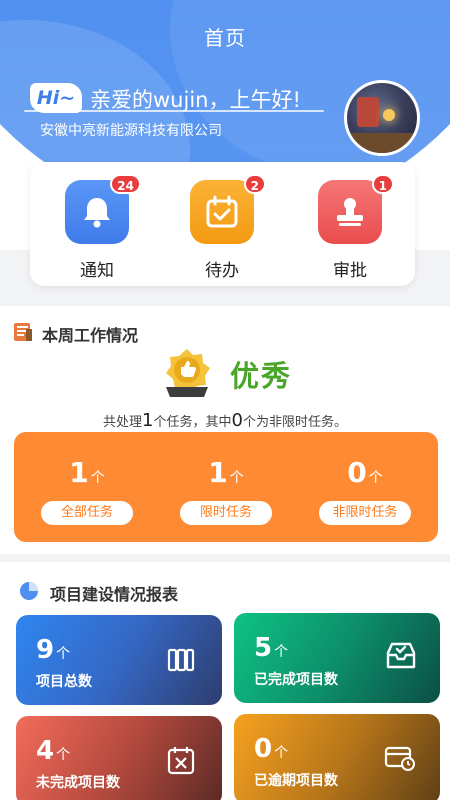 This screenshot has height=800, width=450. Describe the element at coordinates (45, 751) in the screenshot. I see `card-number: 4` at that location.